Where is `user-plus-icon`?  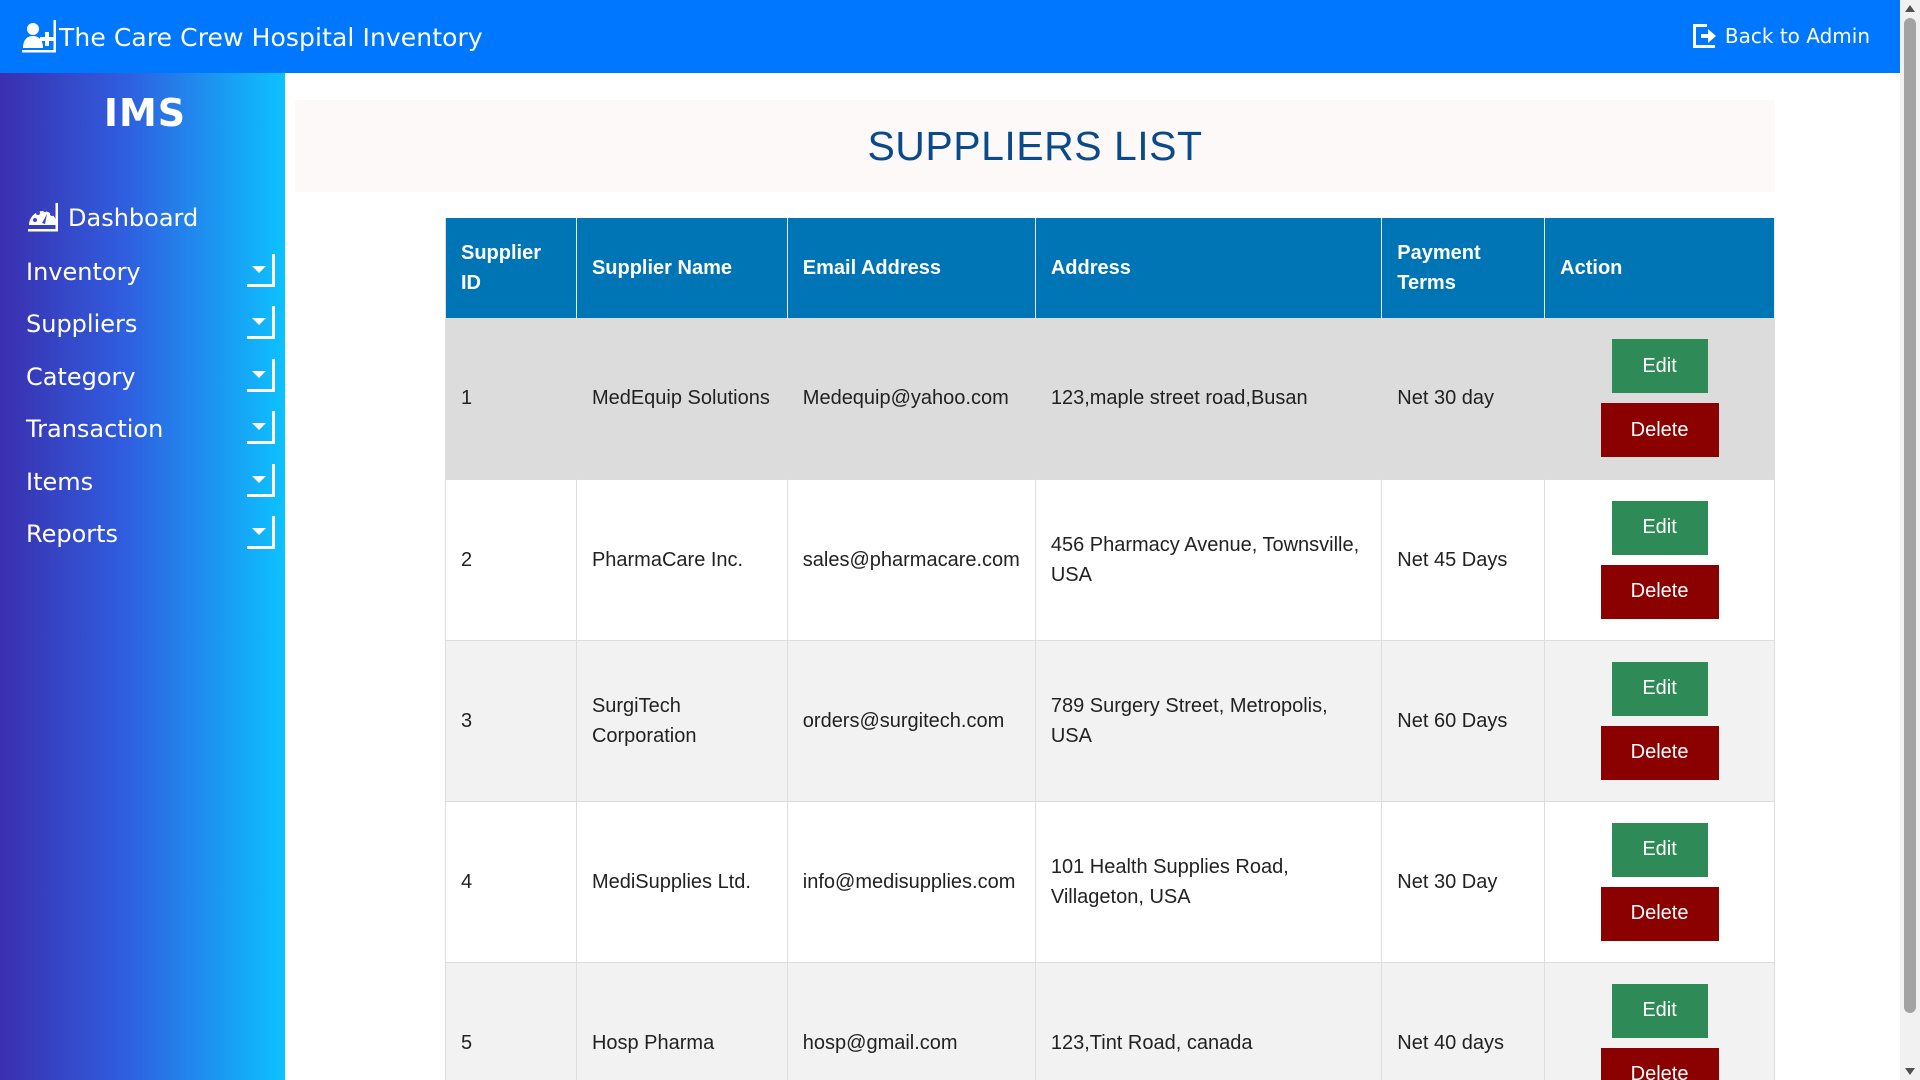 user-plus-icon is located at coordinates (39, 37).